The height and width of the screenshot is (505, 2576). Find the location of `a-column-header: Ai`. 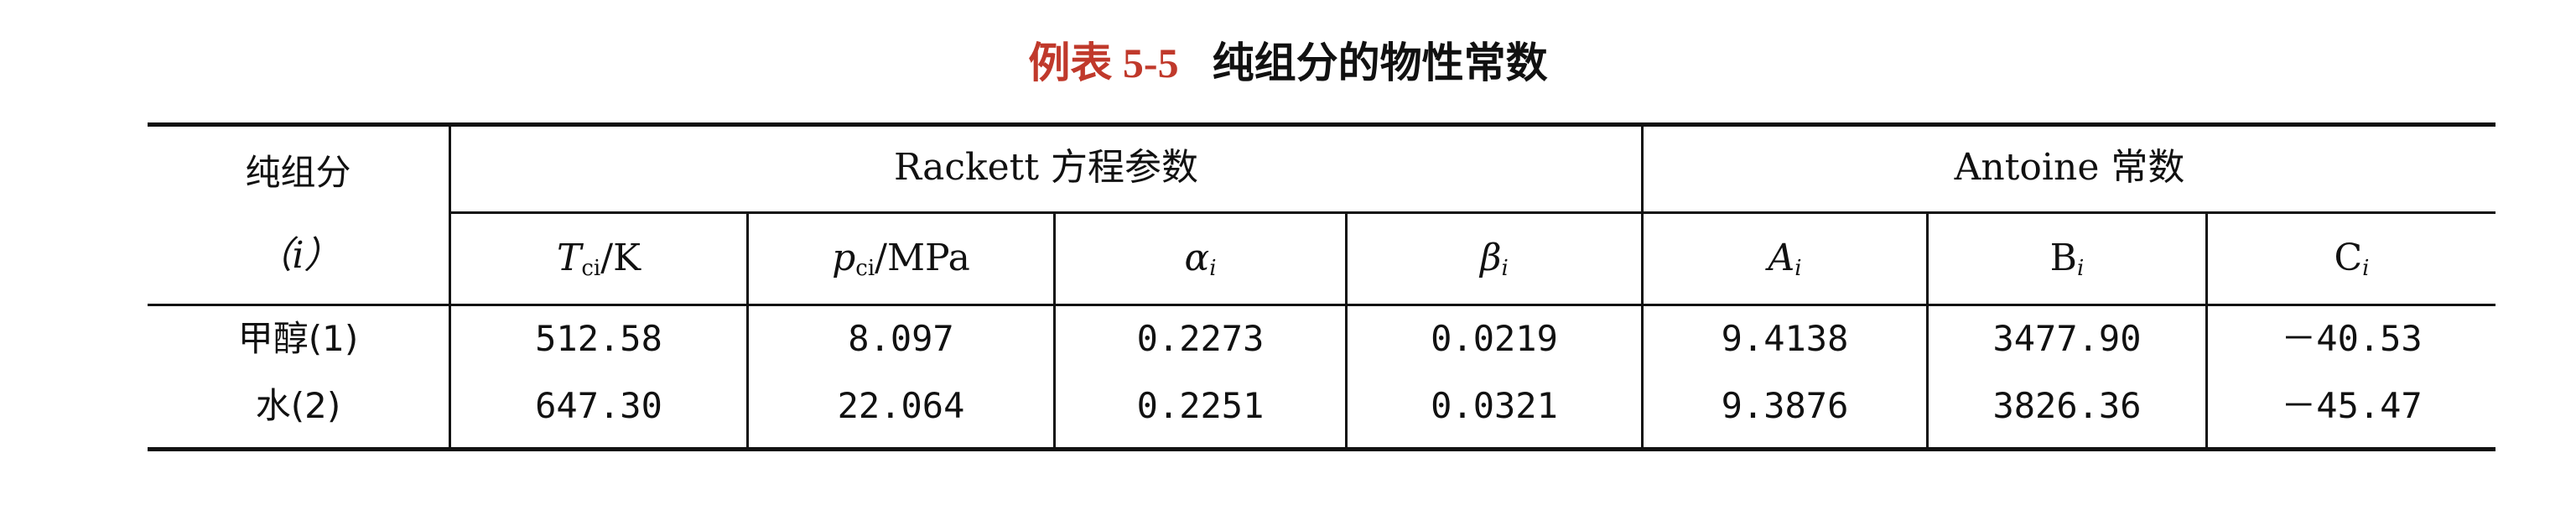

a-column-header: Ai is located at coordinates (1785, 263).